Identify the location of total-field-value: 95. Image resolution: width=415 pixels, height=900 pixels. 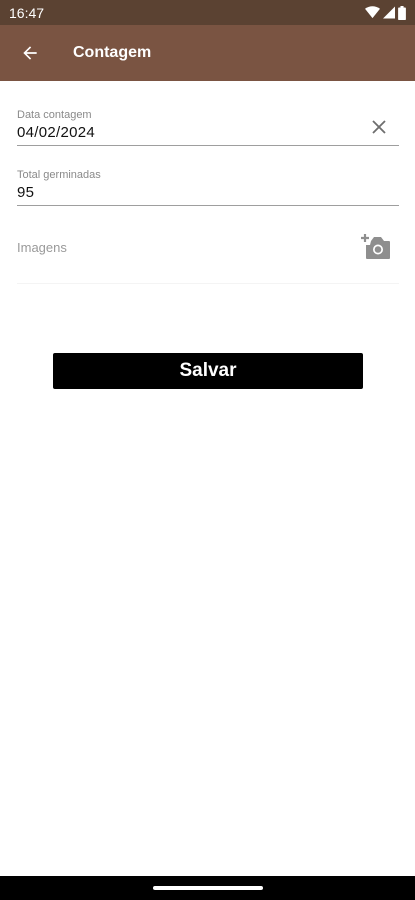
(208, 193).